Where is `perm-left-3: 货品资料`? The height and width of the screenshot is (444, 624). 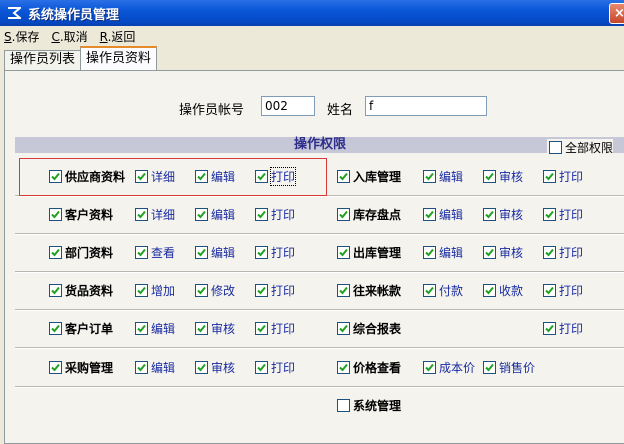 perm-left-3: 货品资料 is located at coordinates (81, 290).